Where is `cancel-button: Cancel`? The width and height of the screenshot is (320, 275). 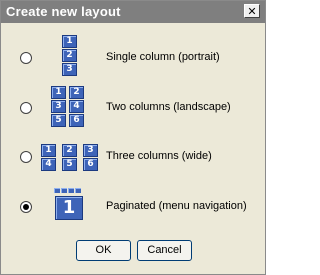
cancel-button: Cancel is located at coordinates (164, 250).